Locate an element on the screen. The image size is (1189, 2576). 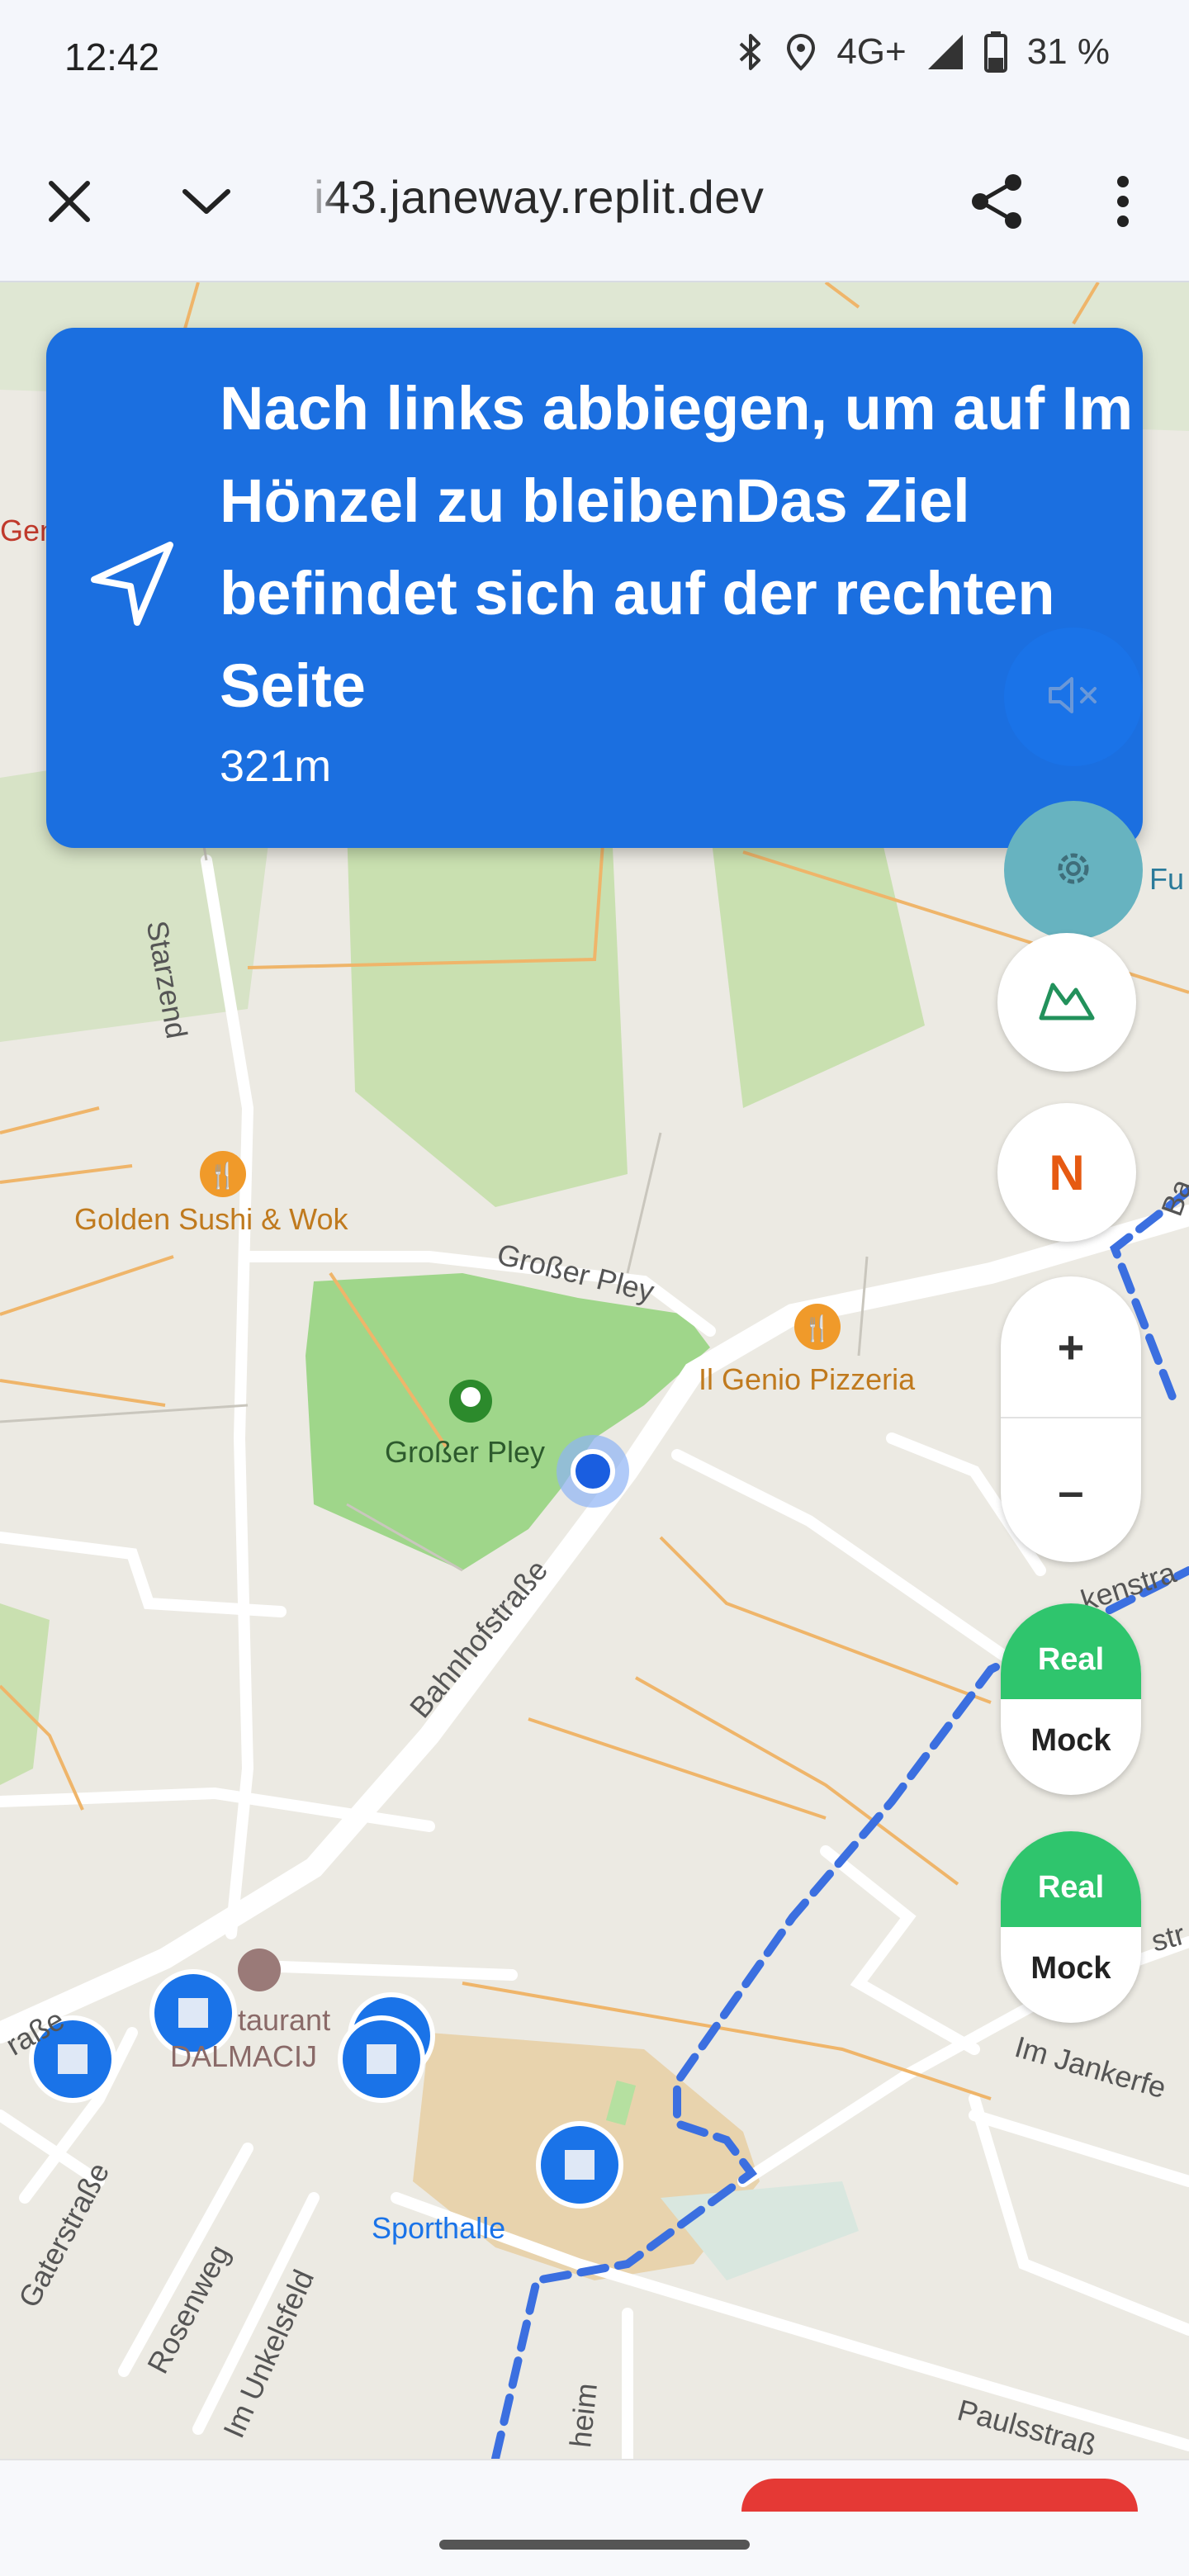
location-icon is located at coordinates (801, 52).